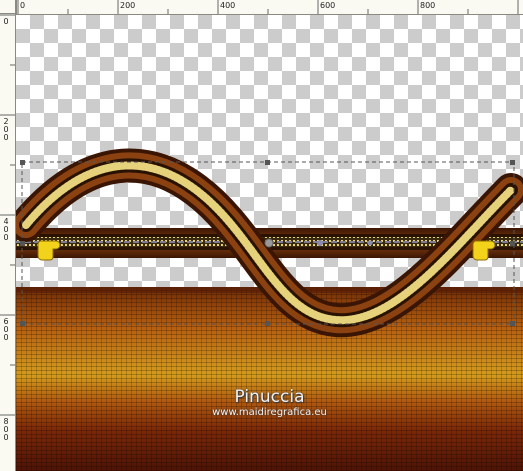  Describe the element at coordinates (6, 429) in the screenshot. I see `ruler-label-v800: 8 0 0` at that location.